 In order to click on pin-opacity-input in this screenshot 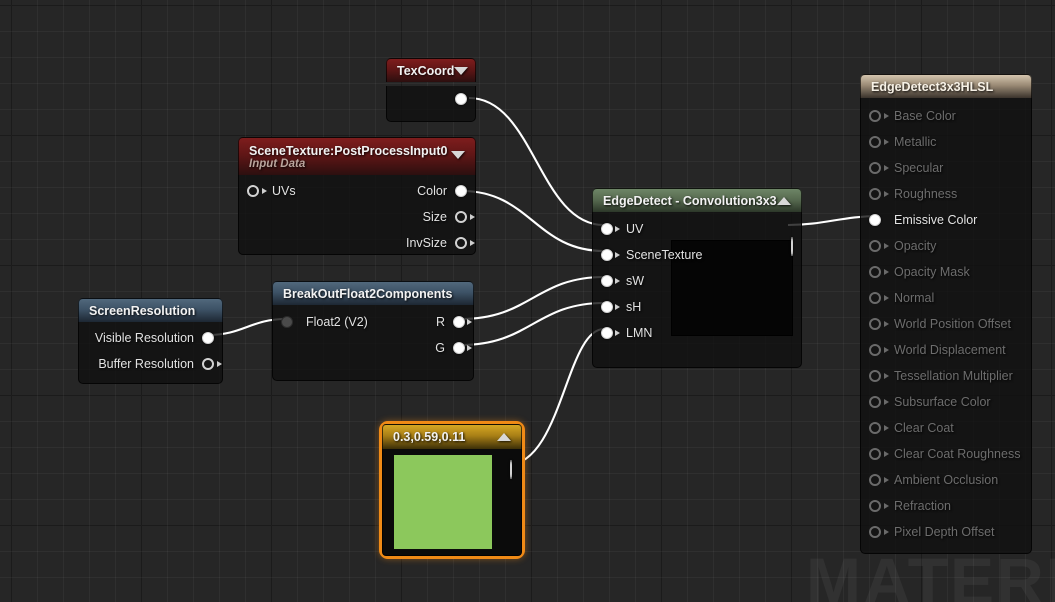, I will do `click(879, 246)`.